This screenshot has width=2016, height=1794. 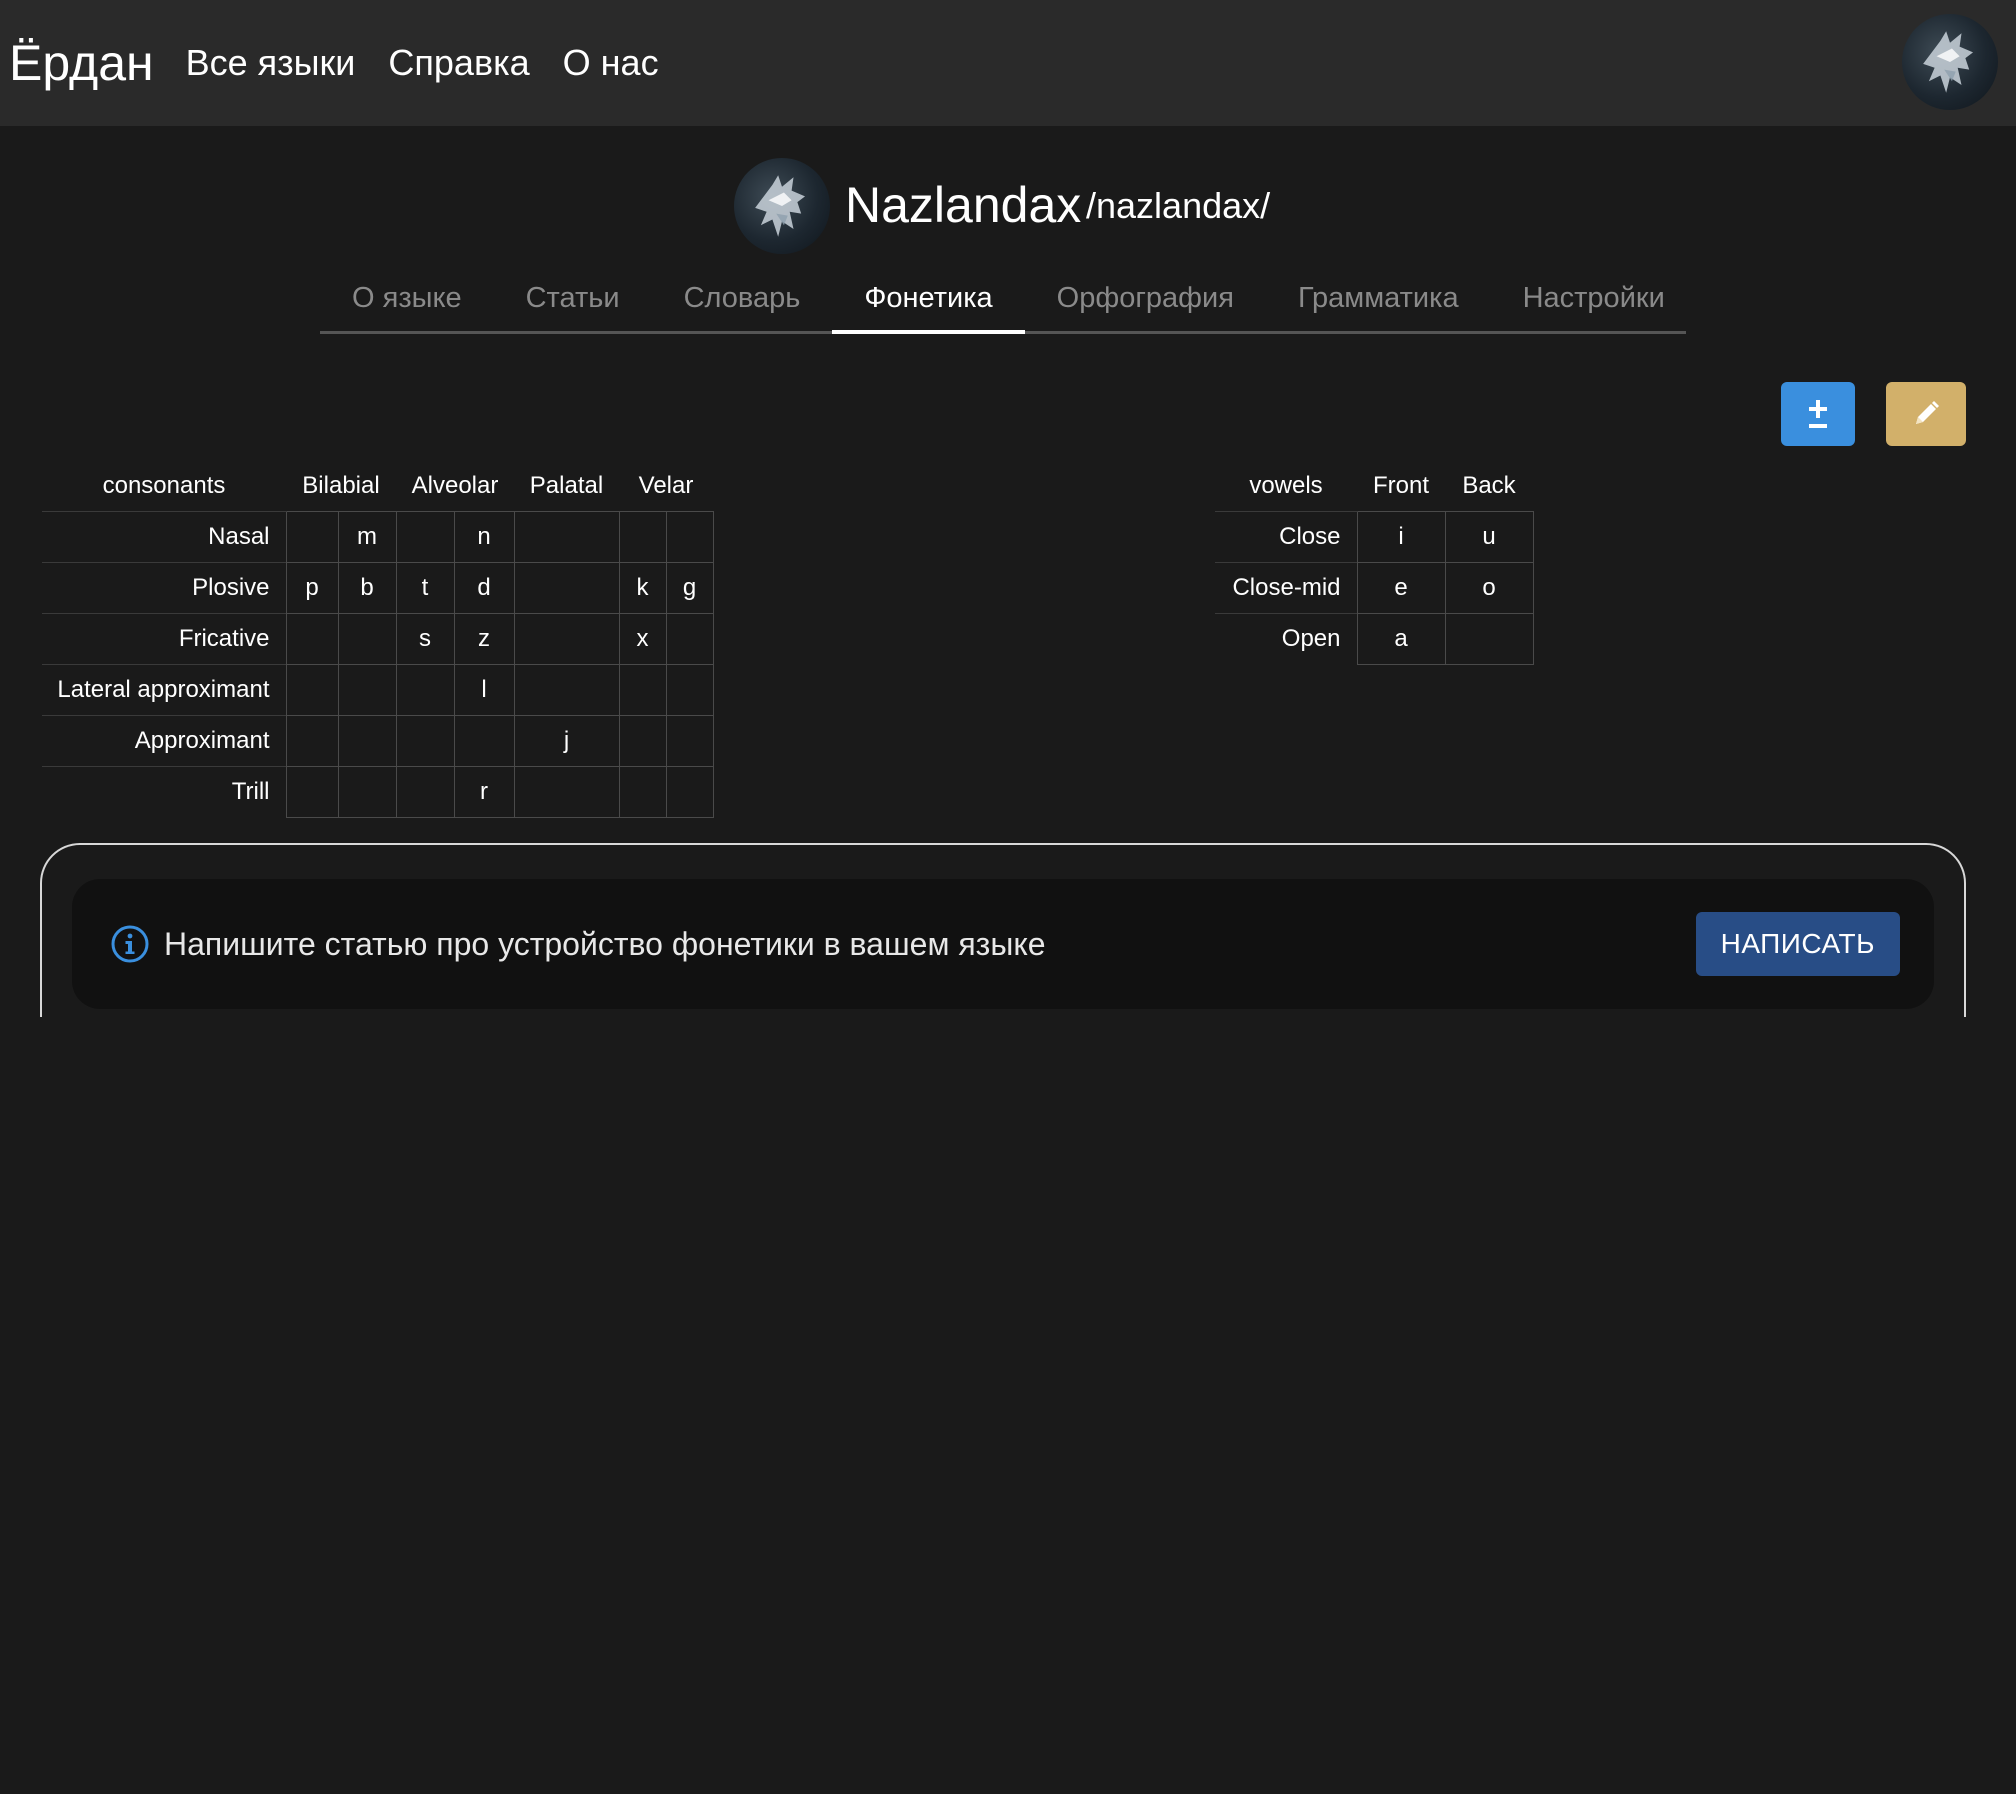 What do you see at coordinates (164, 690) in the screenshot?
I see `row-header: Lateral approximant` at bounding box center [164, 690].